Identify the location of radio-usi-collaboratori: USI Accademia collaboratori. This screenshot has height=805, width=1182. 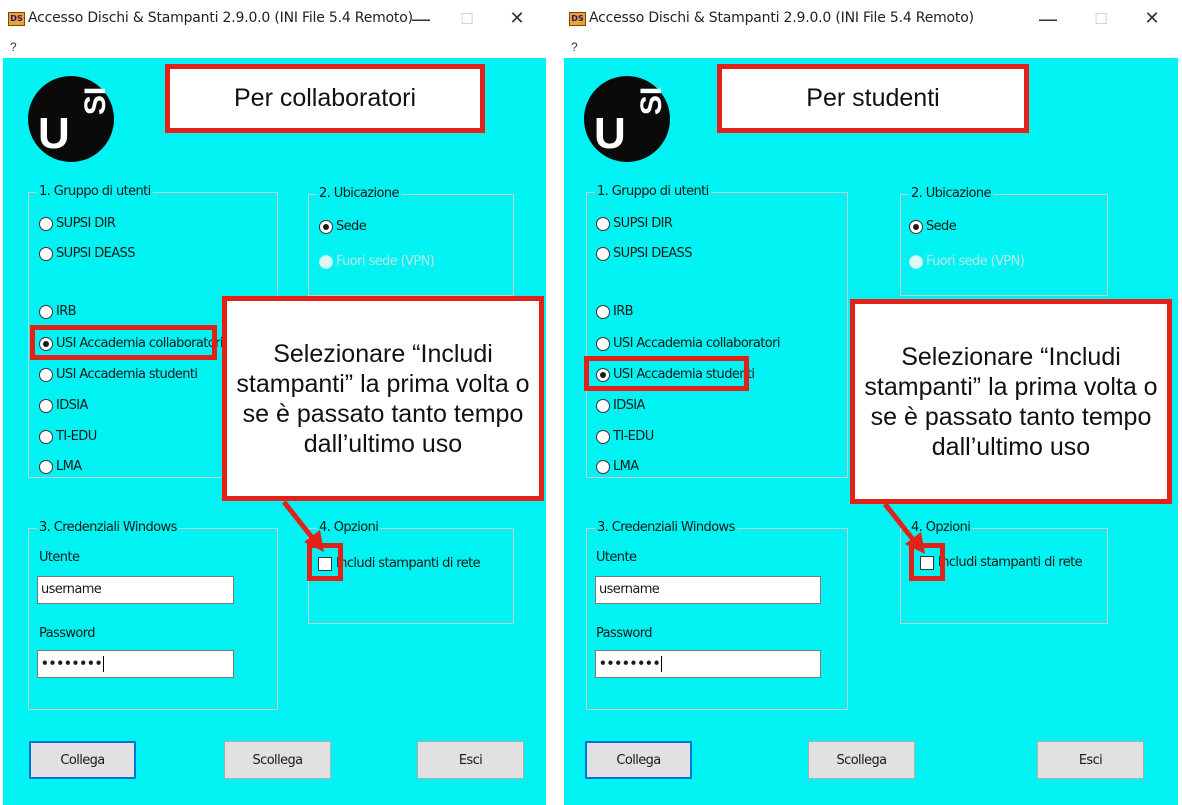
(688, 343).